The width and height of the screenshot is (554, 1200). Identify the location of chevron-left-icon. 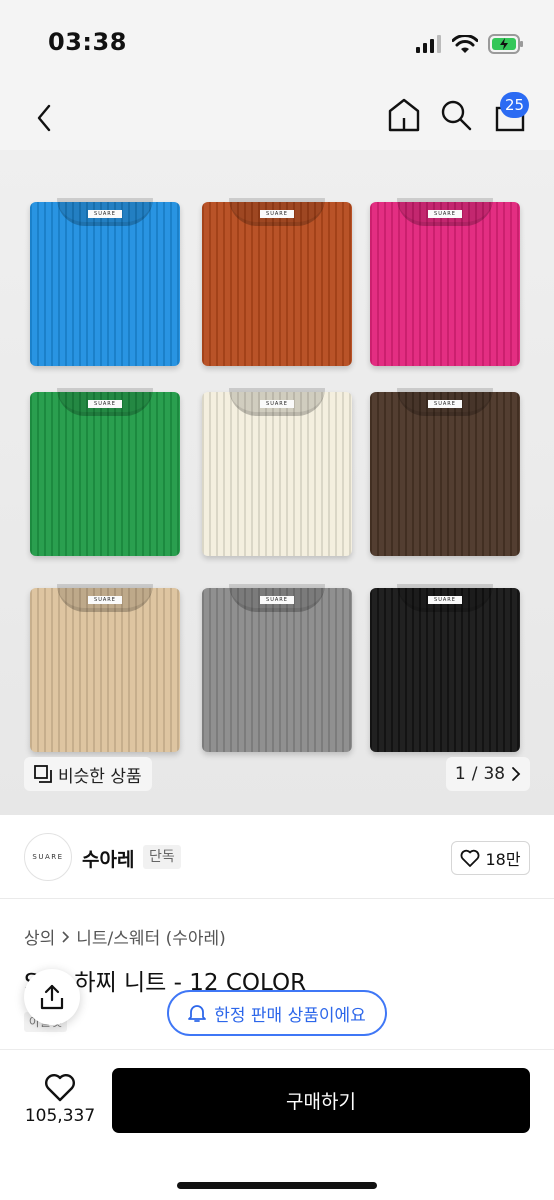
(44, 118).